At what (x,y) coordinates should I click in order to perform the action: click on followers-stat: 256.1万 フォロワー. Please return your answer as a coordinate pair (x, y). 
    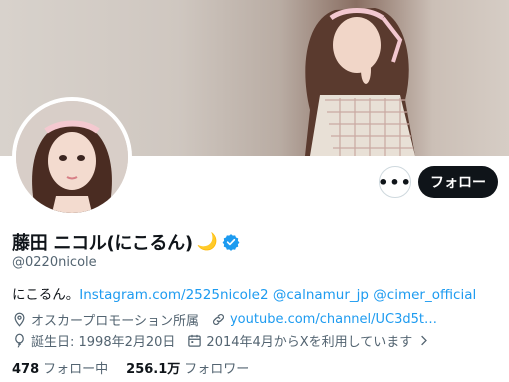
    Looking at the image, I should click on (187, 367).